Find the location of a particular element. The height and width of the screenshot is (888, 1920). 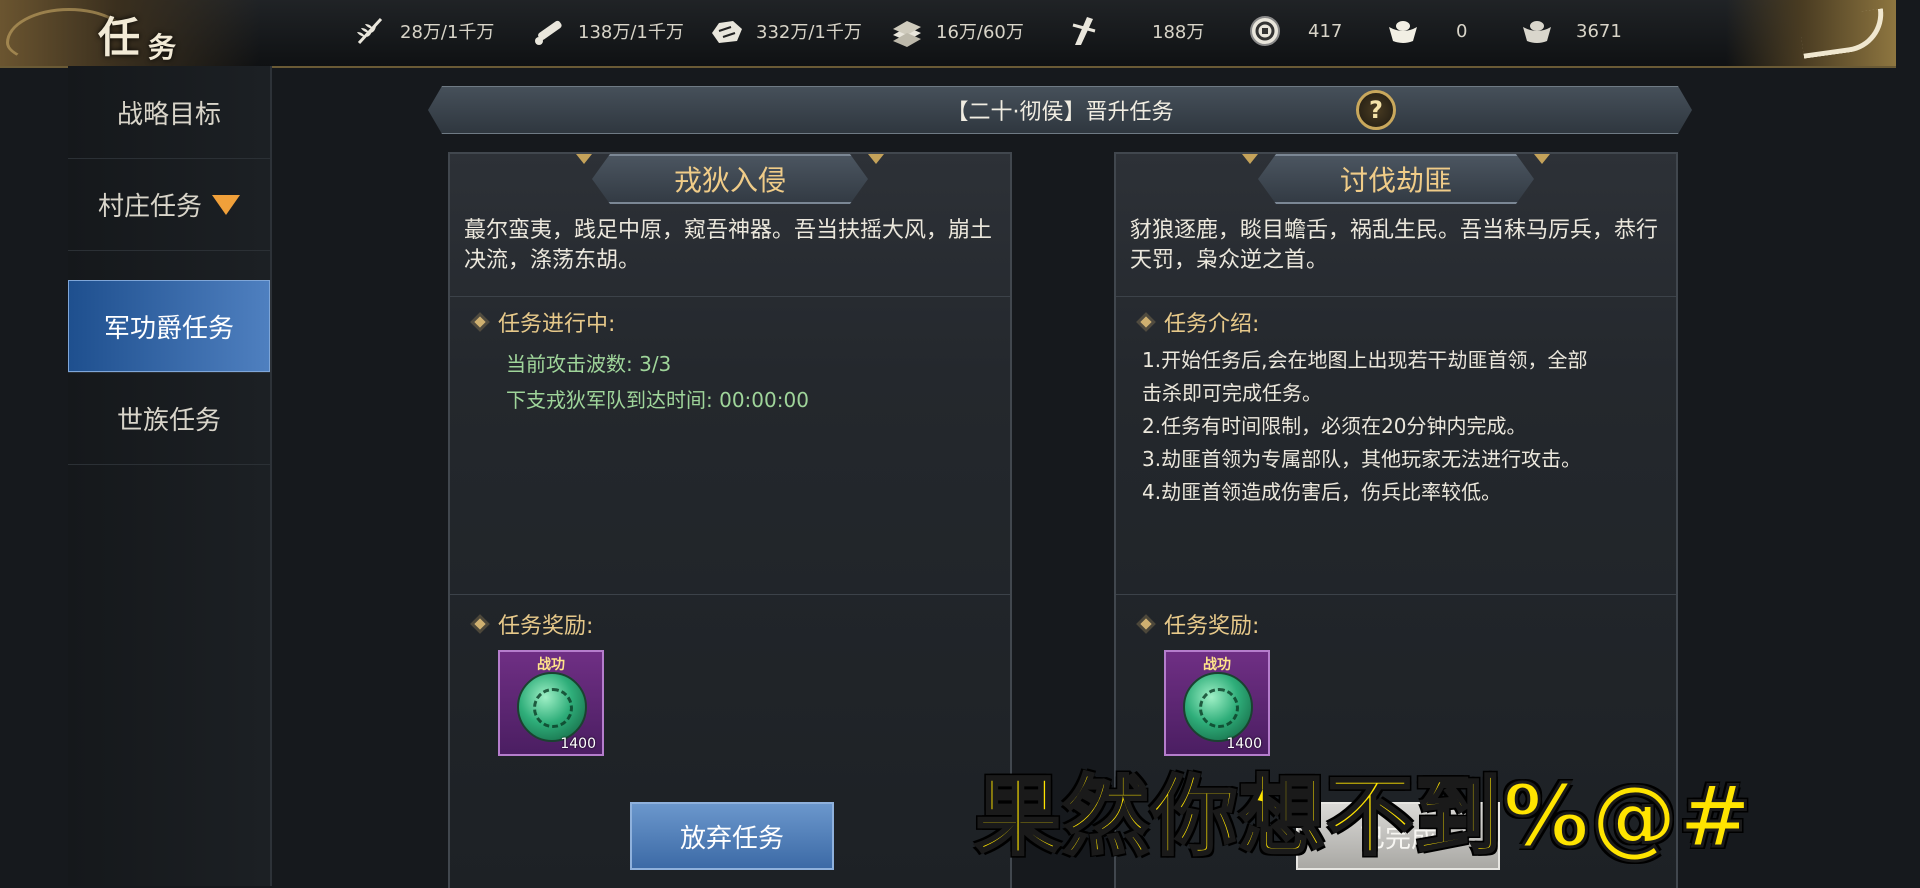

sidebar-item-clan-tasks: 世族任务 is located at coordinates (169, 418).